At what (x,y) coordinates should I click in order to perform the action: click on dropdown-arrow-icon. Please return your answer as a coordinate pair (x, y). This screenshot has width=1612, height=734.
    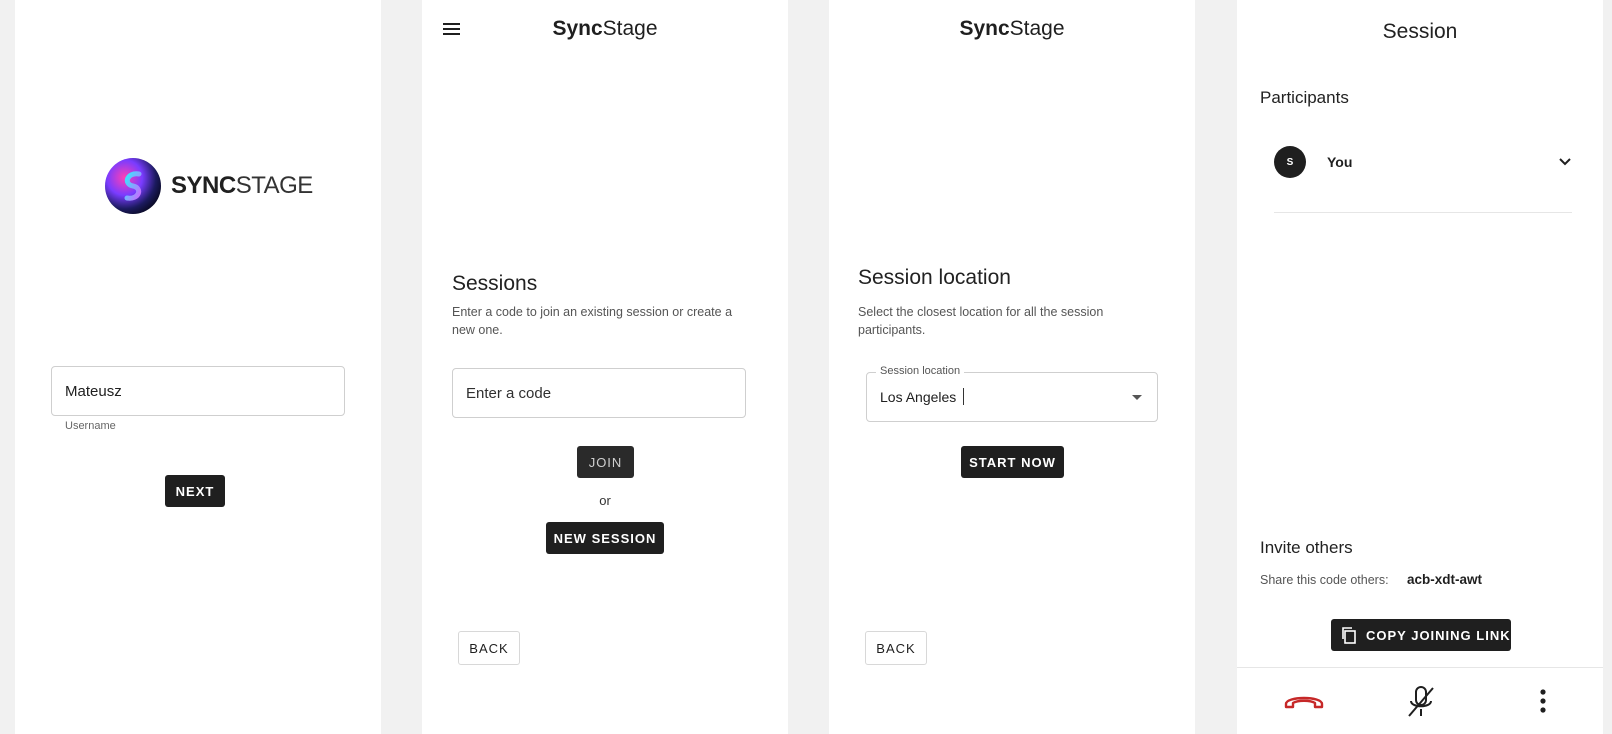
    Looking at the image, I should click on (1137, 398).